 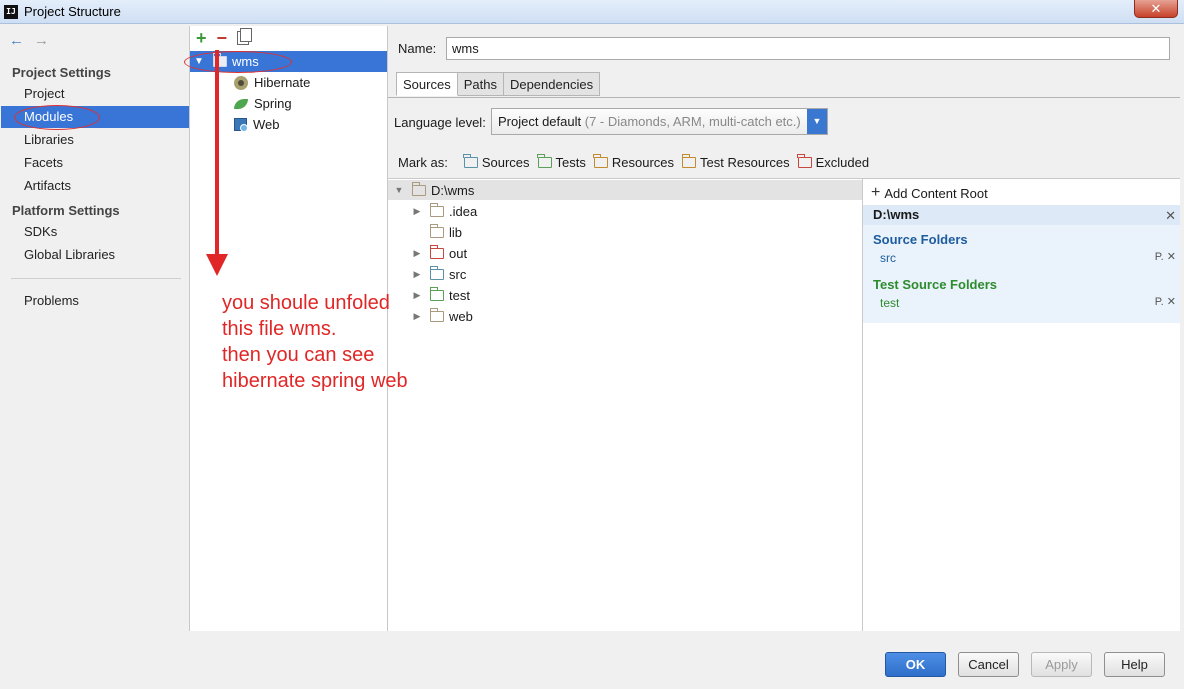 I want to click on tree-item-test: ▶ test, so click(x=440, y=295).